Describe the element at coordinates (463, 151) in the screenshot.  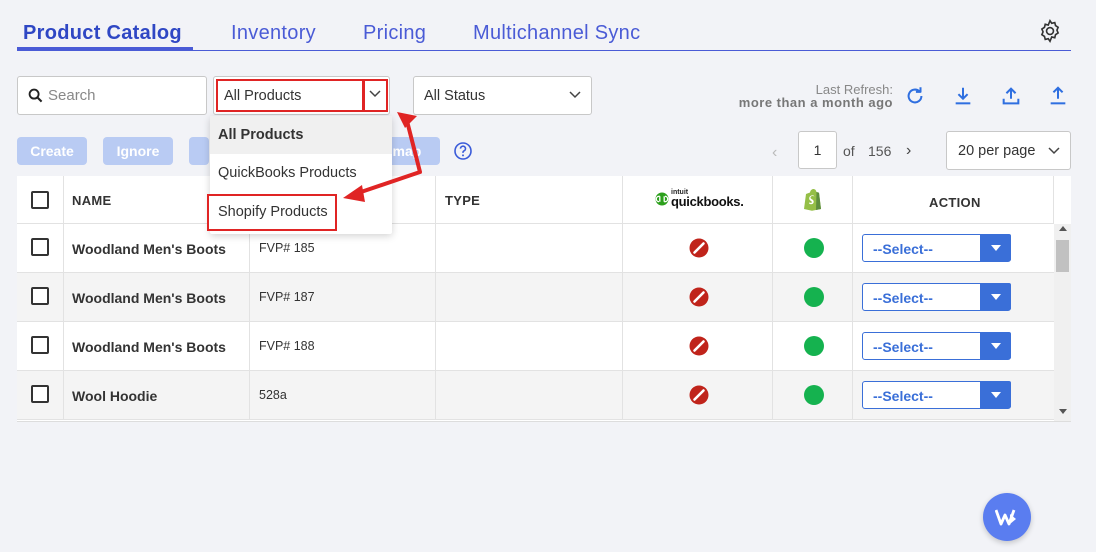
I see `help-icon` at that location.